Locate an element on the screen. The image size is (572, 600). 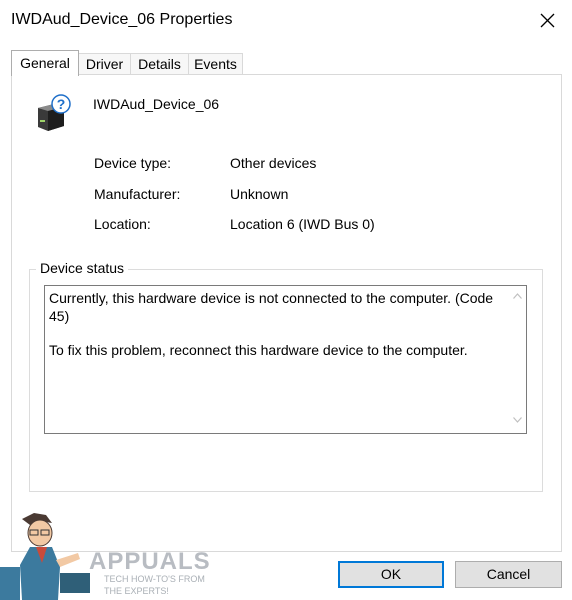
location-label: Location: is located at coordinates (122, 224).